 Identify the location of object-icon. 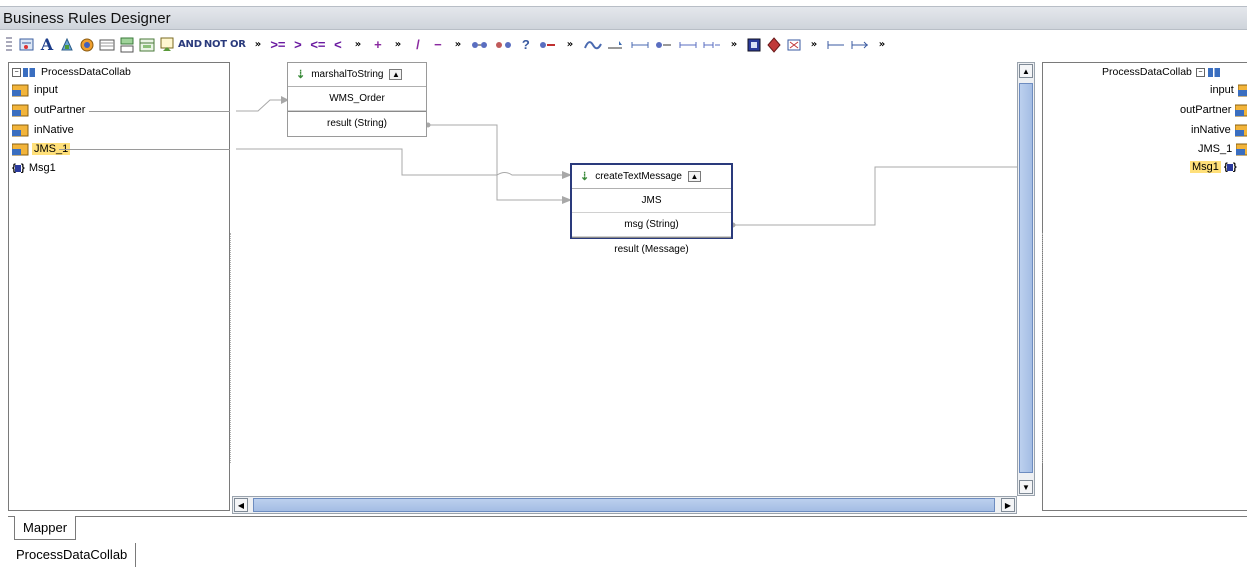
(87, 45).